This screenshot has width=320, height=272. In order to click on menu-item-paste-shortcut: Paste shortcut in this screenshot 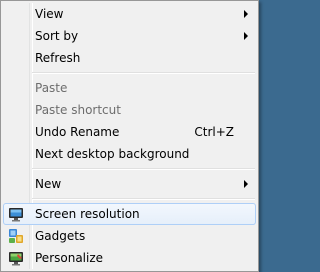, I will do `click(129, 110)`.